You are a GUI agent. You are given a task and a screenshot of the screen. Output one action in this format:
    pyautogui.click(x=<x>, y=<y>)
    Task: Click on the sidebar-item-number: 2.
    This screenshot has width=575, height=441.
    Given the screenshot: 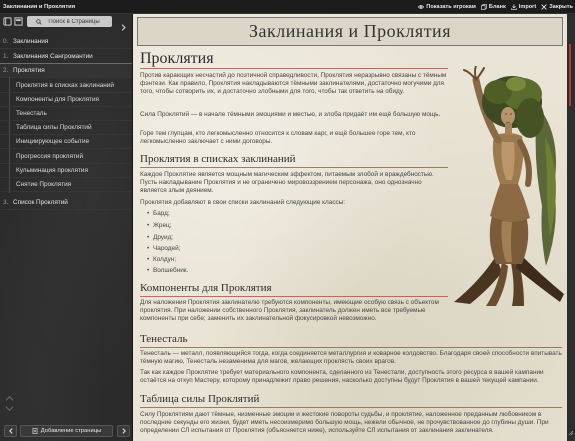 What is the action you would take?
    pyautogui.click(x=6, y=70)
    